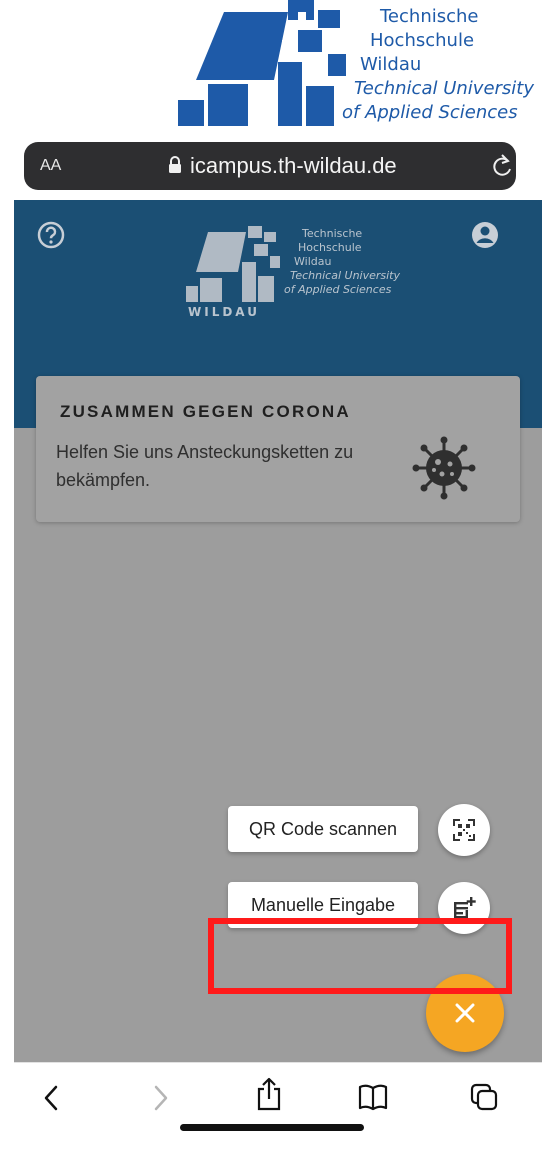 The image size is (550, 1166). What do you see at coordinates (345, 275) in the screenshot?
I see `app-logo-line-4: Technical University` at bounding box center [345, 275].